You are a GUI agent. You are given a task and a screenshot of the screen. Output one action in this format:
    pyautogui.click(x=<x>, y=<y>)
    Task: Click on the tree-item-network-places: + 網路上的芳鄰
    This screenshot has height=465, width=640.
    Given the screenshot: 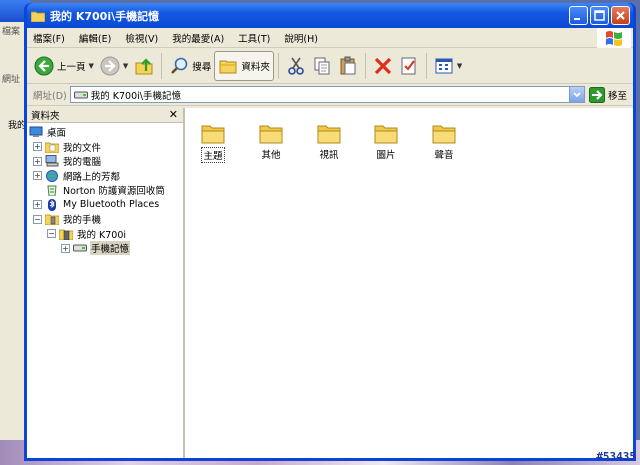 What is the action you would take?
    pyautogui.click(x=105, y=176)
    